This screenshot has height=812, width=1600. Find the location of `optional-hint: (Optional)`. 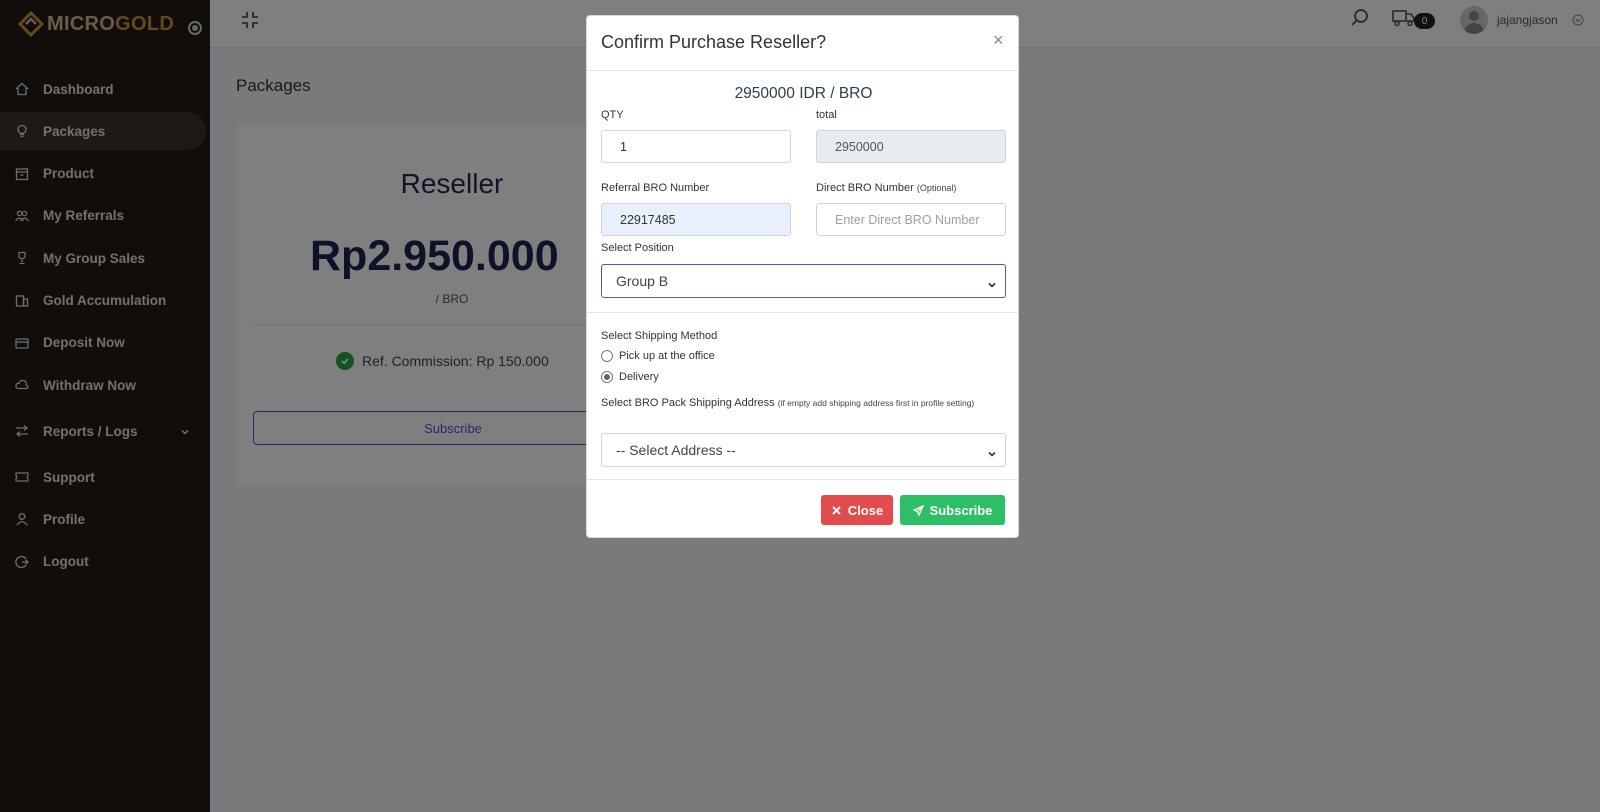

optional-hint: (Optional) is located at coordinates (936, 188).